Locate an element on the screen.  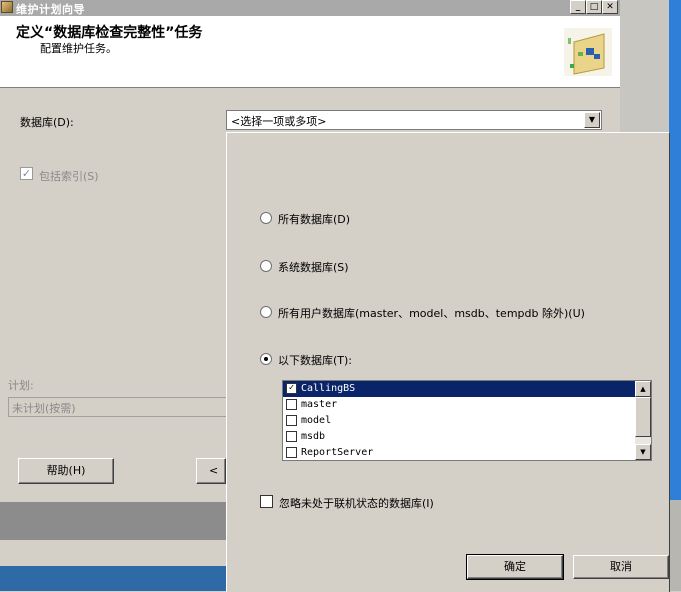
checkbox-calling-bs: ✓ is located at coordinates (291, 388).